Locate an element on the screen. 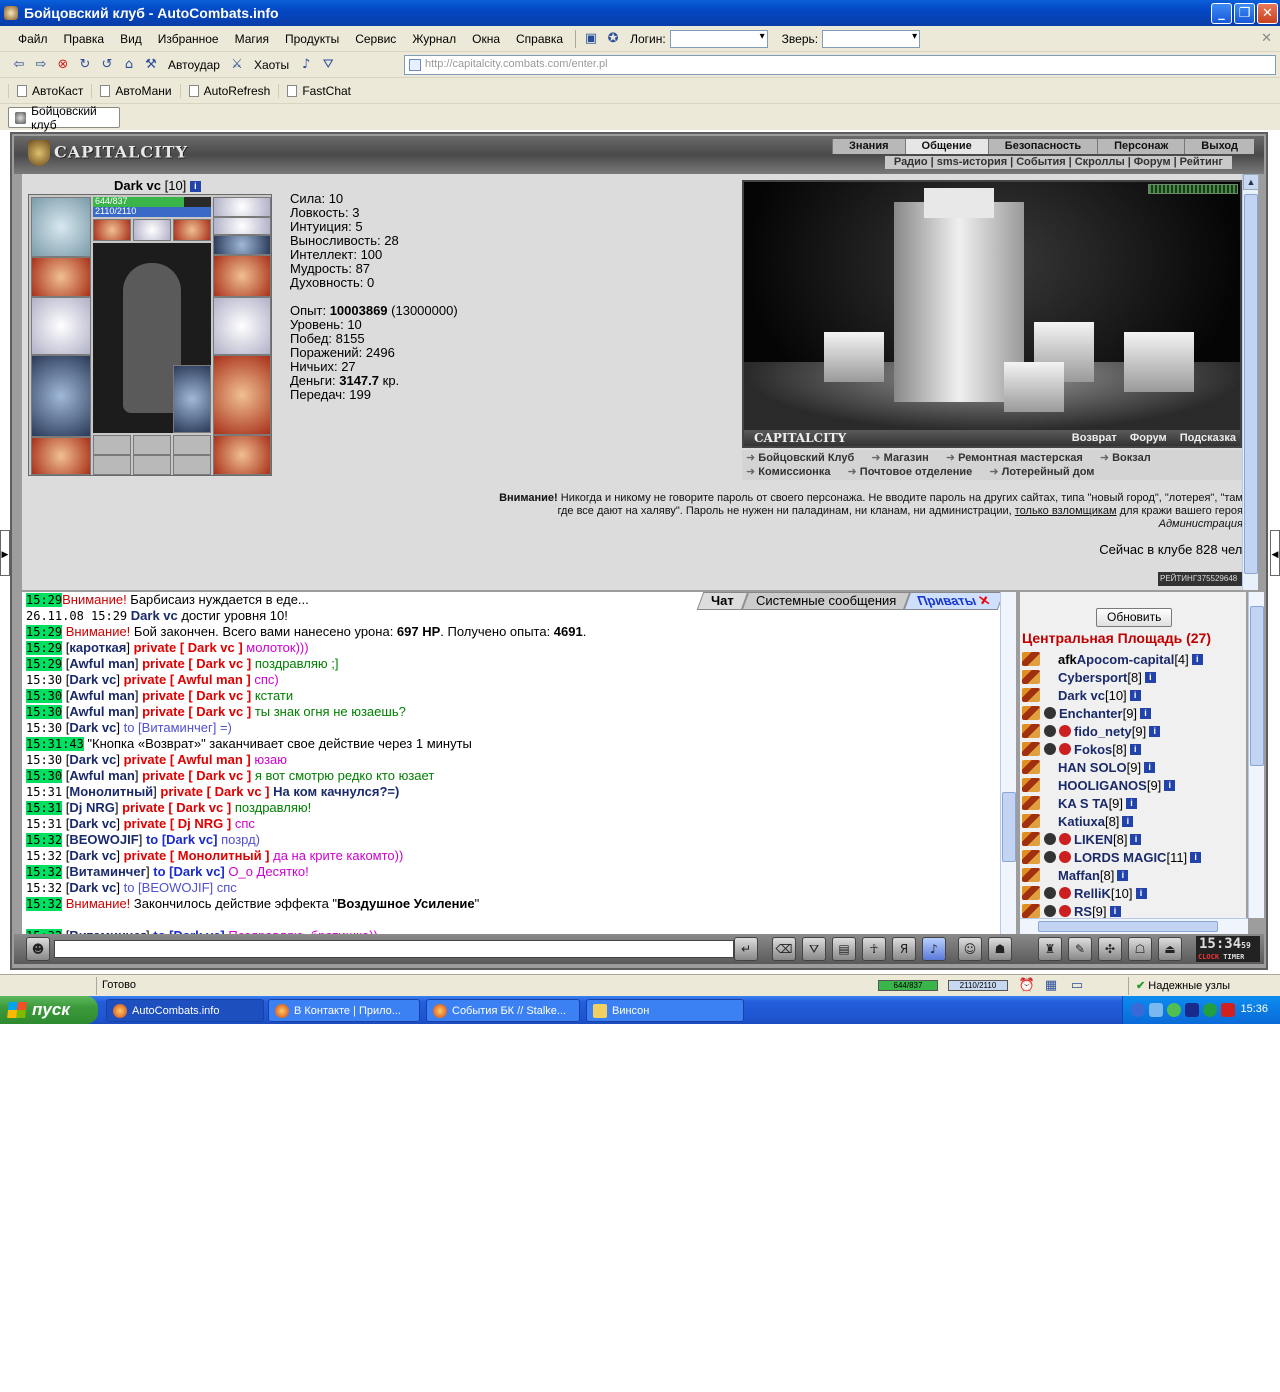 The image size is (1280, 1392). user-name: LORDS MAGIC is located at coordinates (1120, 857).